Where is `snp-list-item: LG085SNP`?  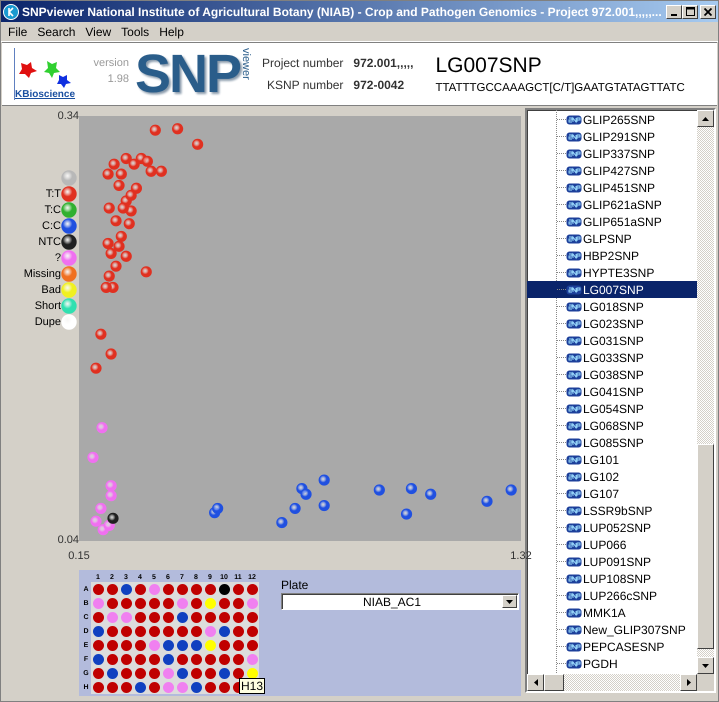 snp-list-item: LG085SNP is located at coordinates (612, 442).